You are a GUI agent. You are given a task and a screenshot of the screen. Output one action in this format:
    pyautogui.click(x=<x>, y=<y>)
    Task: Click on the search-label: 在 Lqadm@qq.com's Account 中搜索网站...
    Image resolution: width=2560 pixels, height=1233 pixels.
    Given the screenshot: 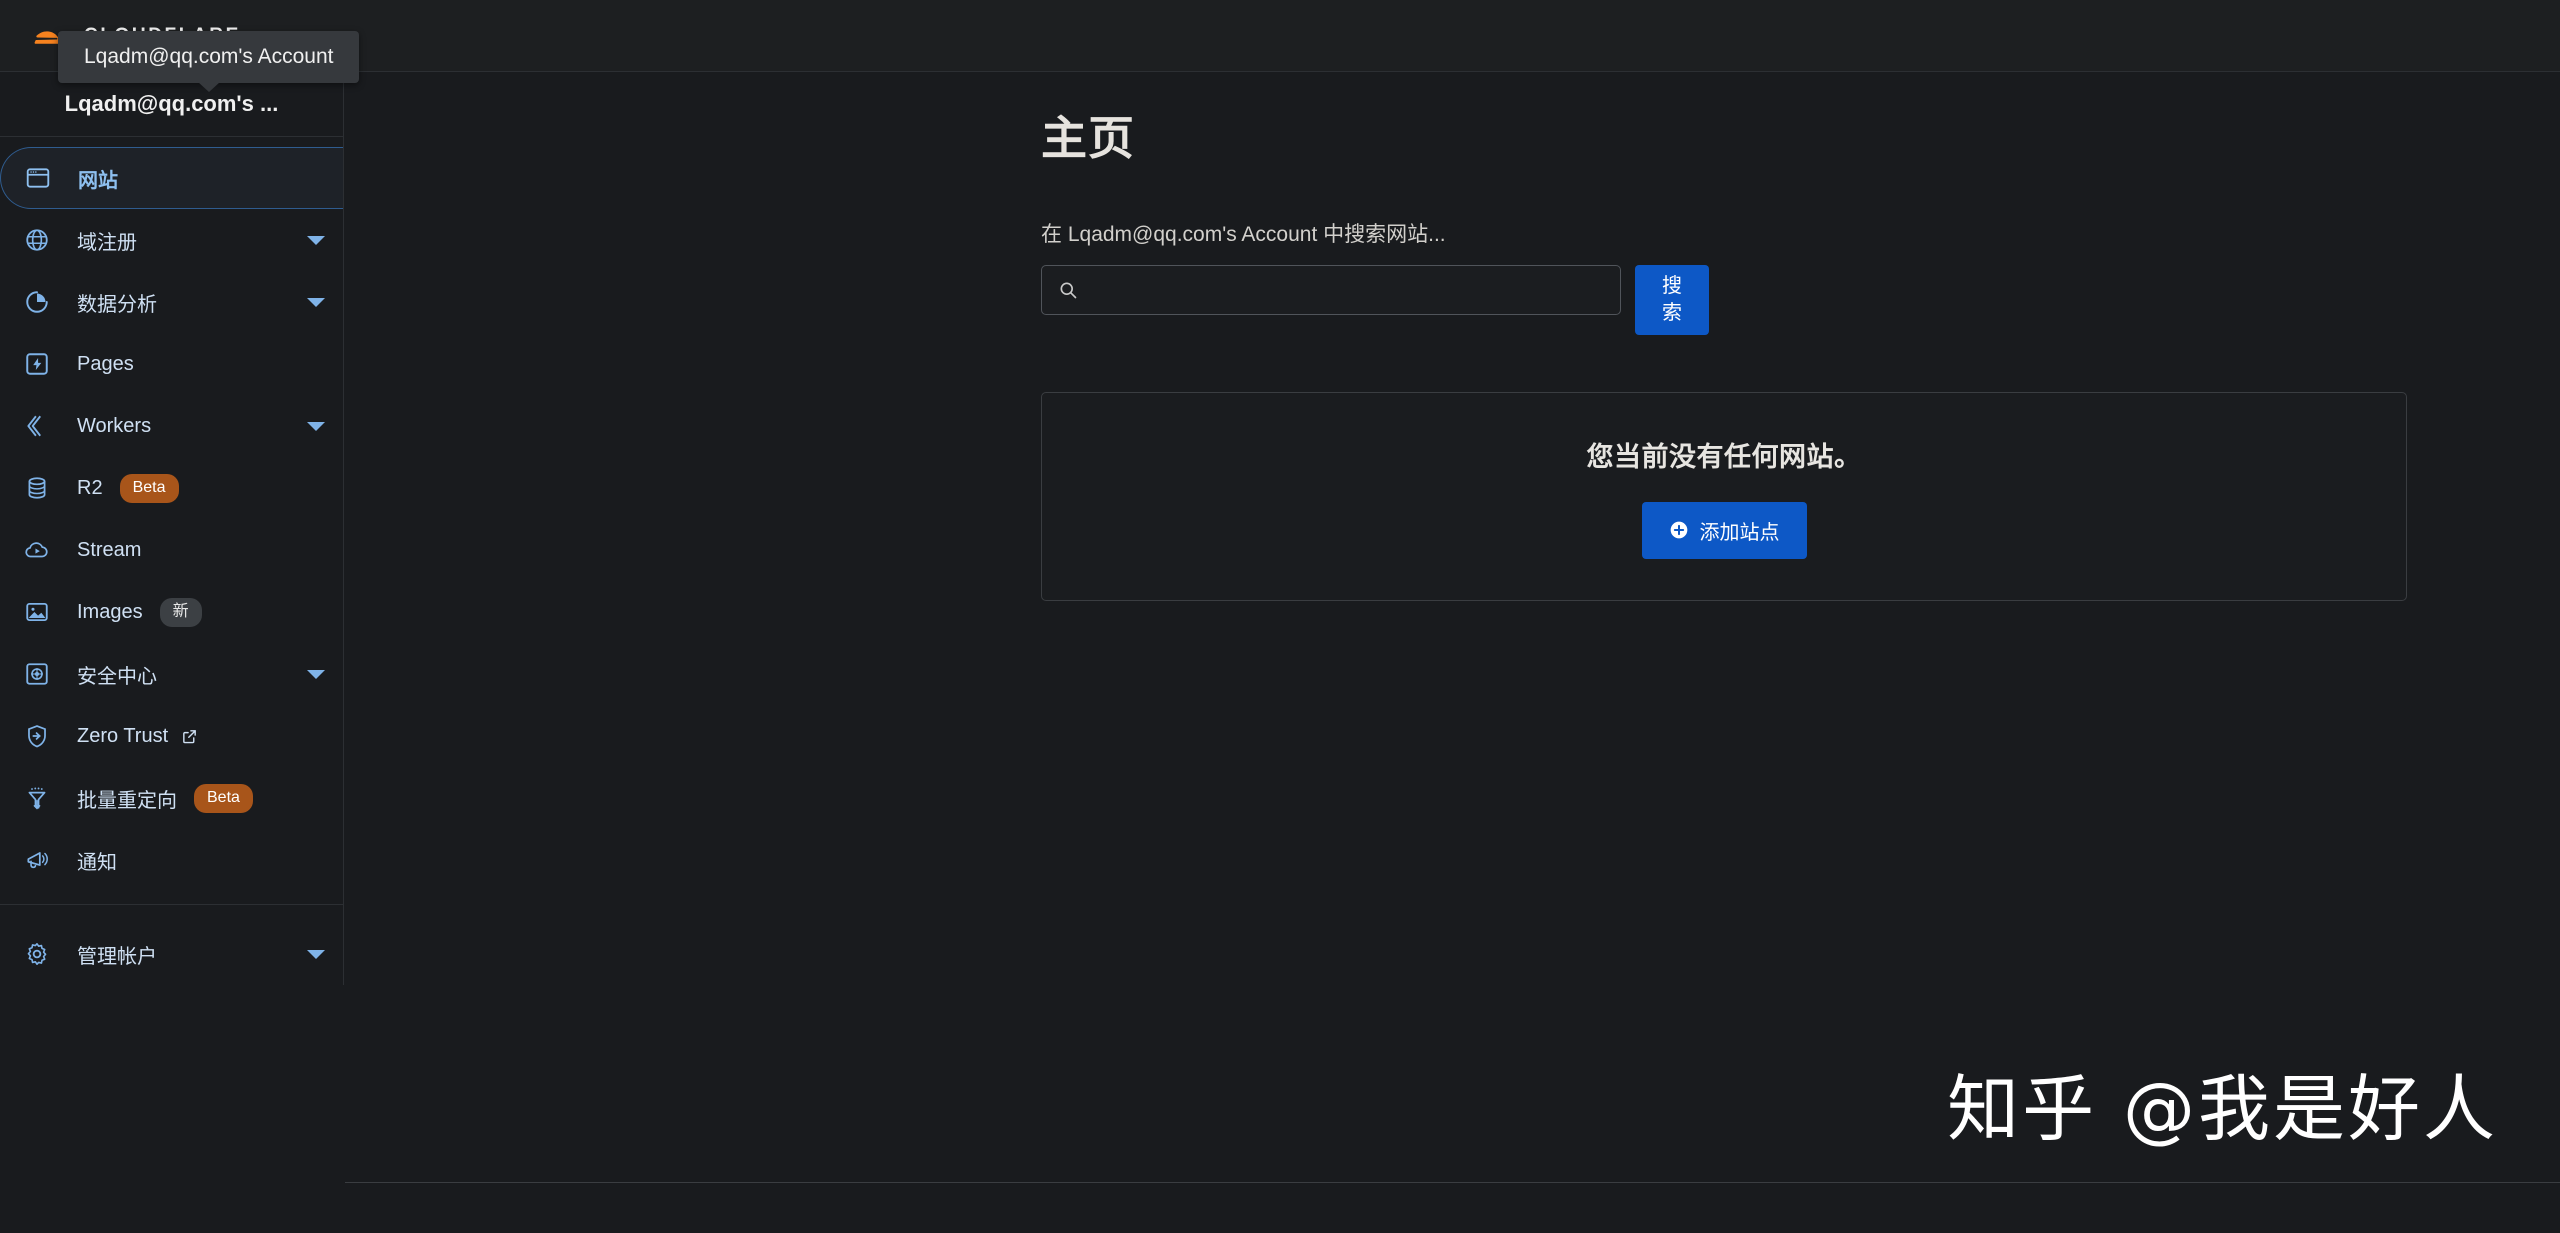 What is the action you would take?
    pyautogui.click(x=1243, y=234)
    